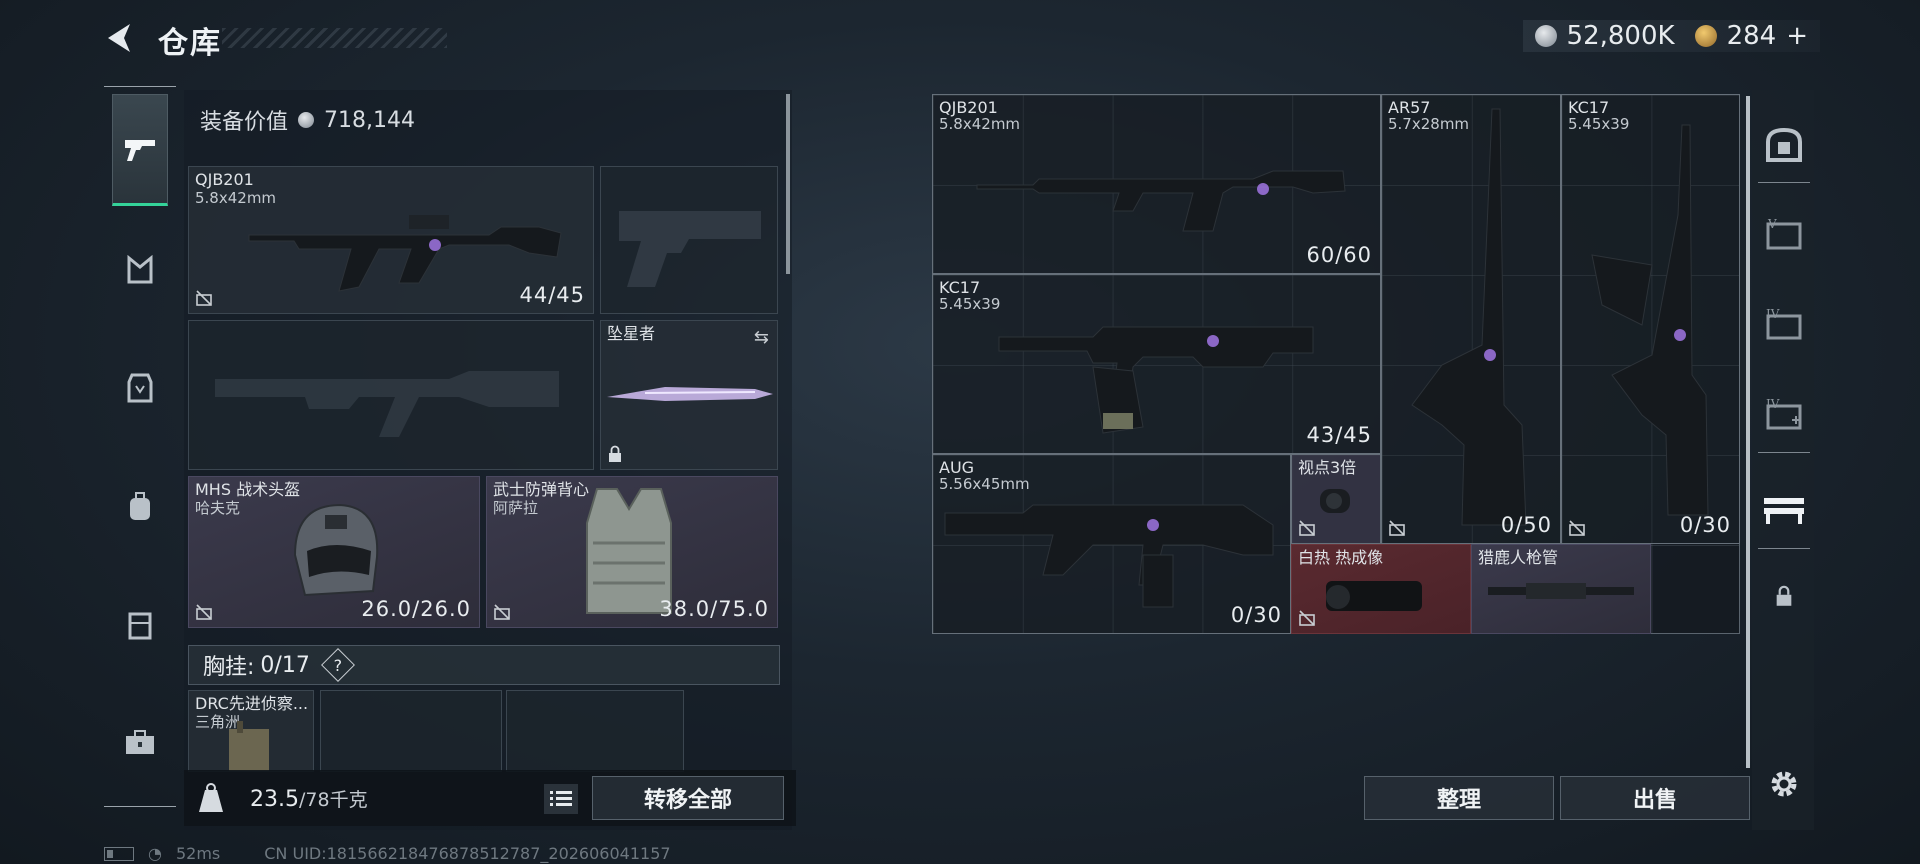 The height and width of the screenshot is (864, 1920). Describe the element at coordinates (1459, 798) in the screenshot. I see `sort-button: 整理` at that location.